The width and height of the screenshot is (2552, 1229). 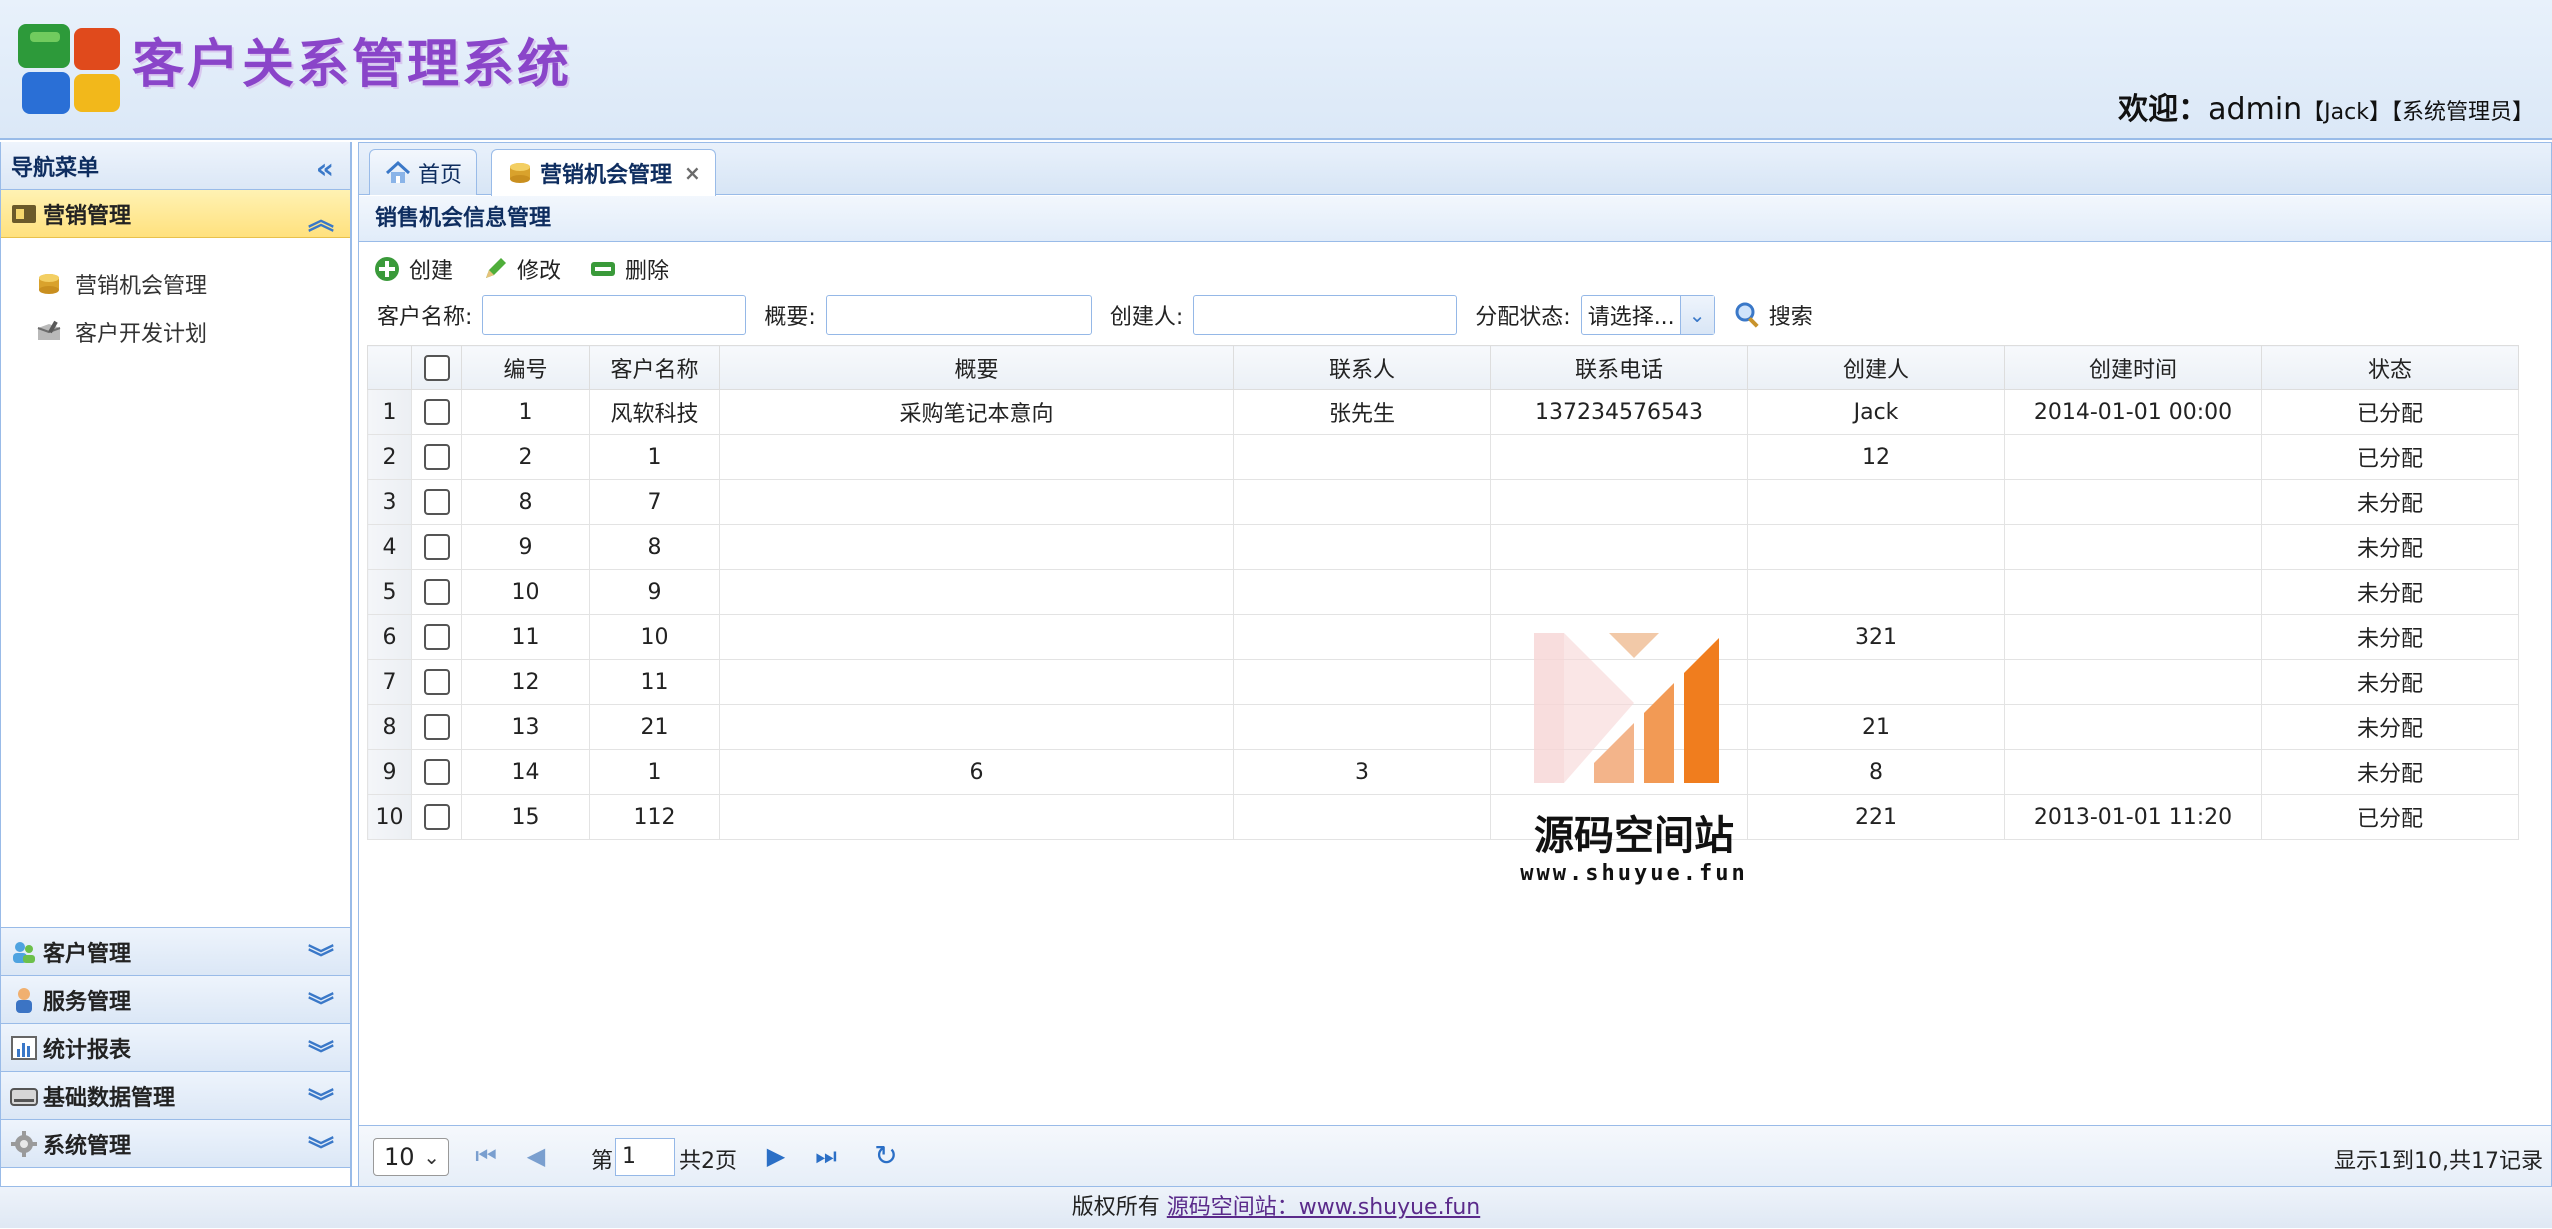 I want to click on column-header: 创建人, so click(x=1876, y=367).